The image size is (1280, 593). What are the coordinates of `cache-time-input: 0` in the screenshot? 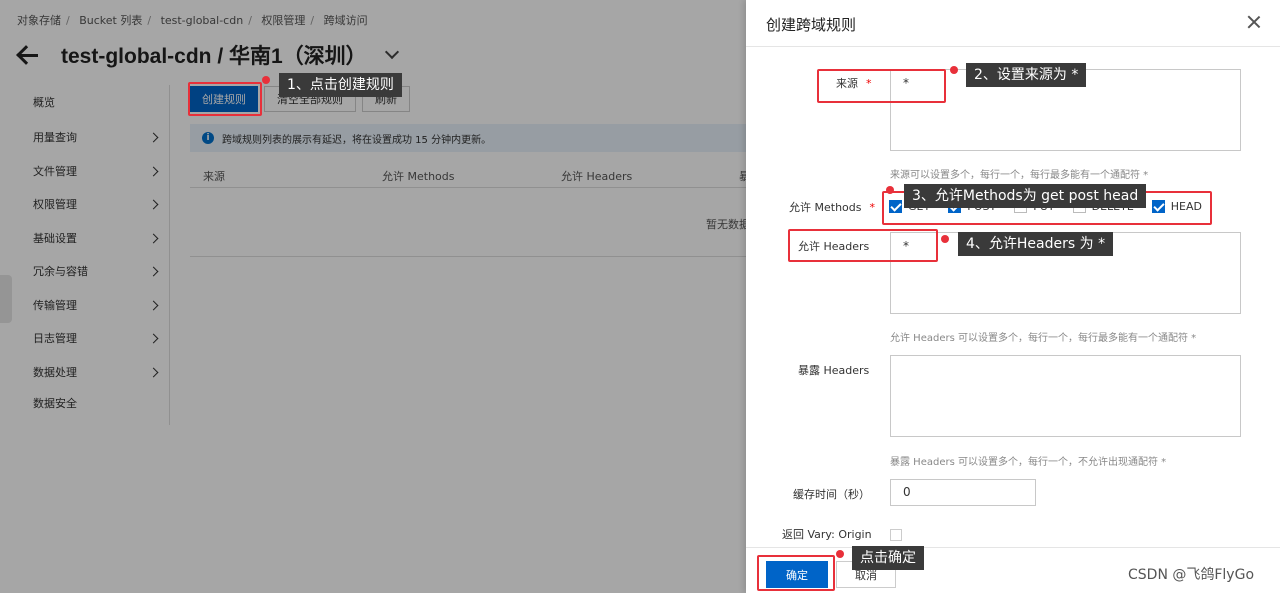 It's located at (963, 492).